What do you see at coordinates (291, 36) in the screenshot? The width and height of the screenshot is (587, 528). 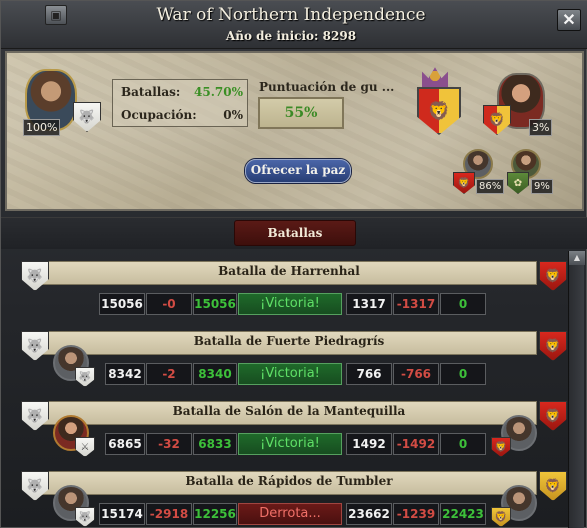 I see `start-year: Año de inicio: 8298` at bounding box center [291, 36].